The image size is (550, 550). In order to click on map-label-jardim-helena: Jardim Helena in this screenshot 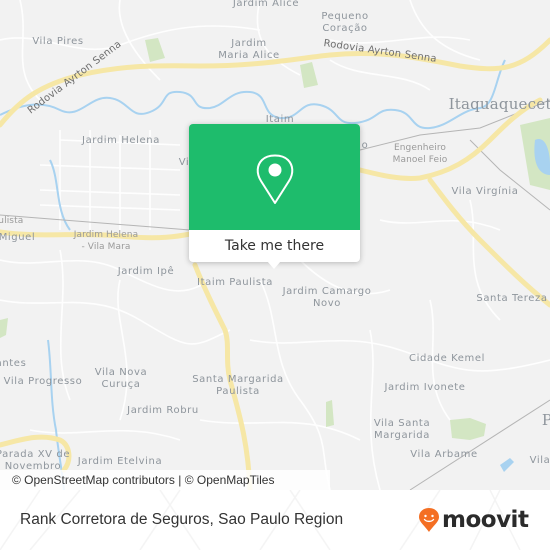, I will do `click(121, 140)`.